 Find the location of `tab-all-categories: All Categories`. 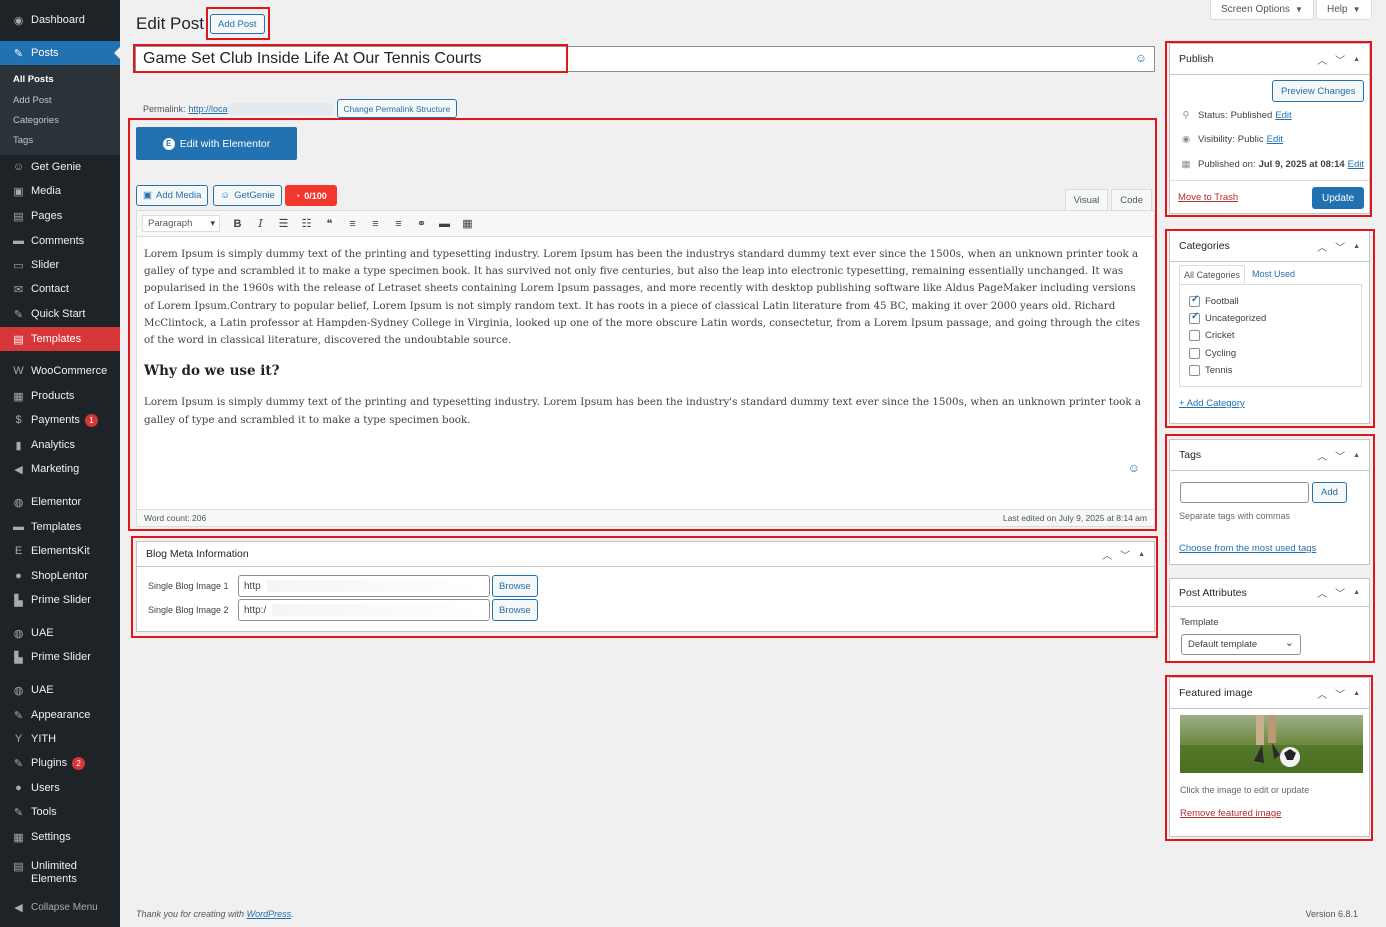

tab-all-categories: All Categories is located at coordinates (1212, 275).